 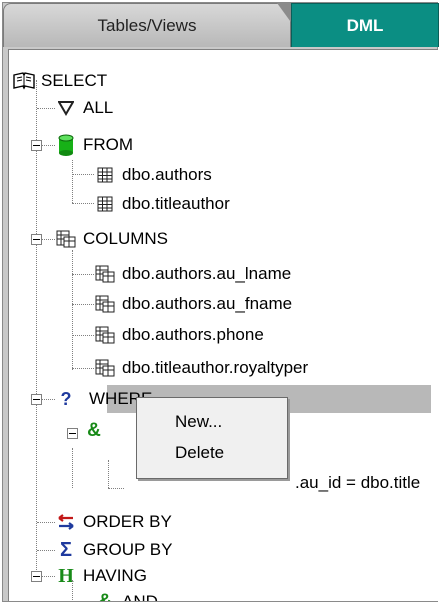 I want to click on tree-node-table: dbo.titleauthor, so click(x=162, y=204).